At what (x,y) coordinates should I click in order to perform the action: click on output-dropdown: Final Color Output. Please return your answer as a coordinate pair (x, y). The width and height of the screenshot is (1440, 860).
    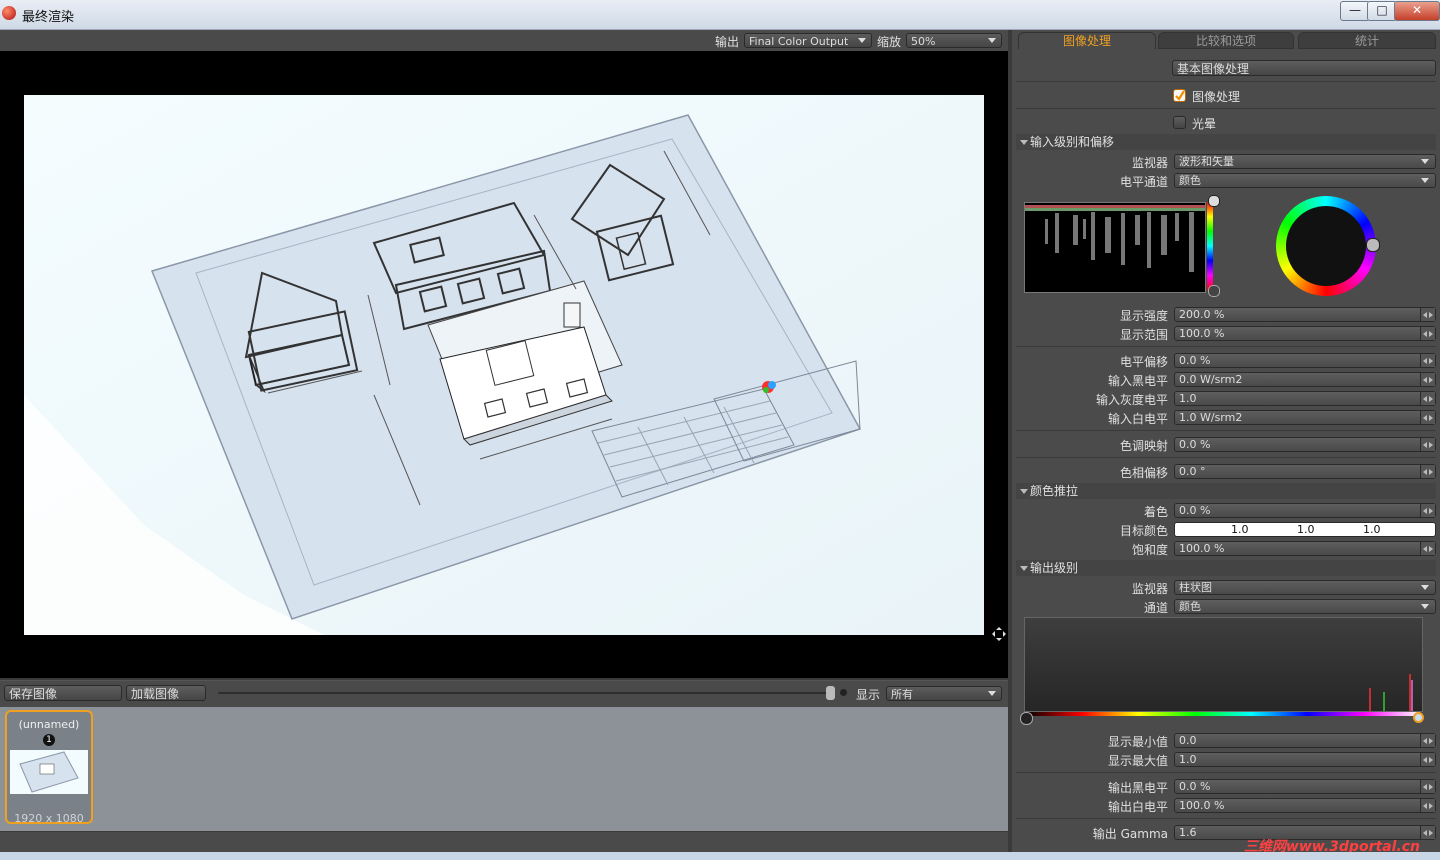
    Looking at the image, I should click on (808, 40).